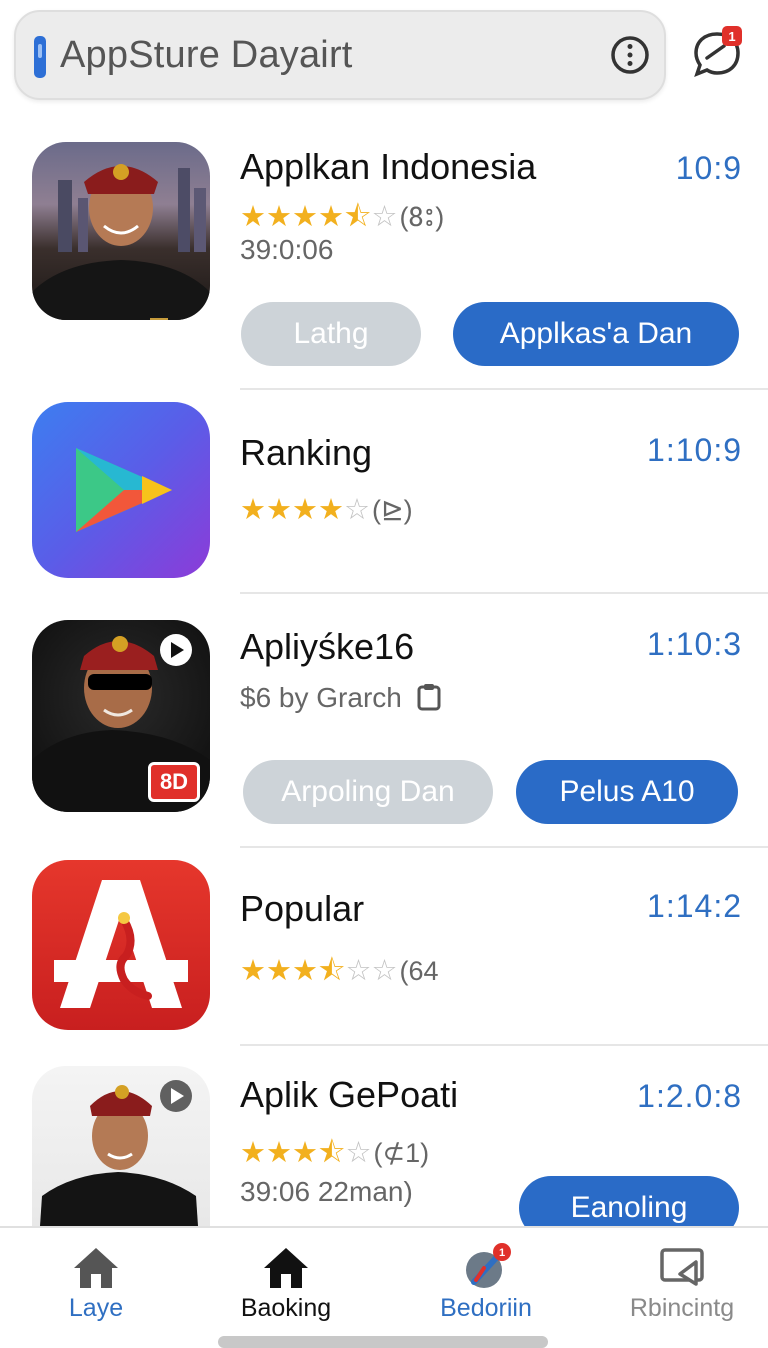 The width and height of the screenshot is (768, 1348). What do you see at coordinates (419, 971) in the screenshot?
I see `rating-count: (64` at bounding box center [419, 971].